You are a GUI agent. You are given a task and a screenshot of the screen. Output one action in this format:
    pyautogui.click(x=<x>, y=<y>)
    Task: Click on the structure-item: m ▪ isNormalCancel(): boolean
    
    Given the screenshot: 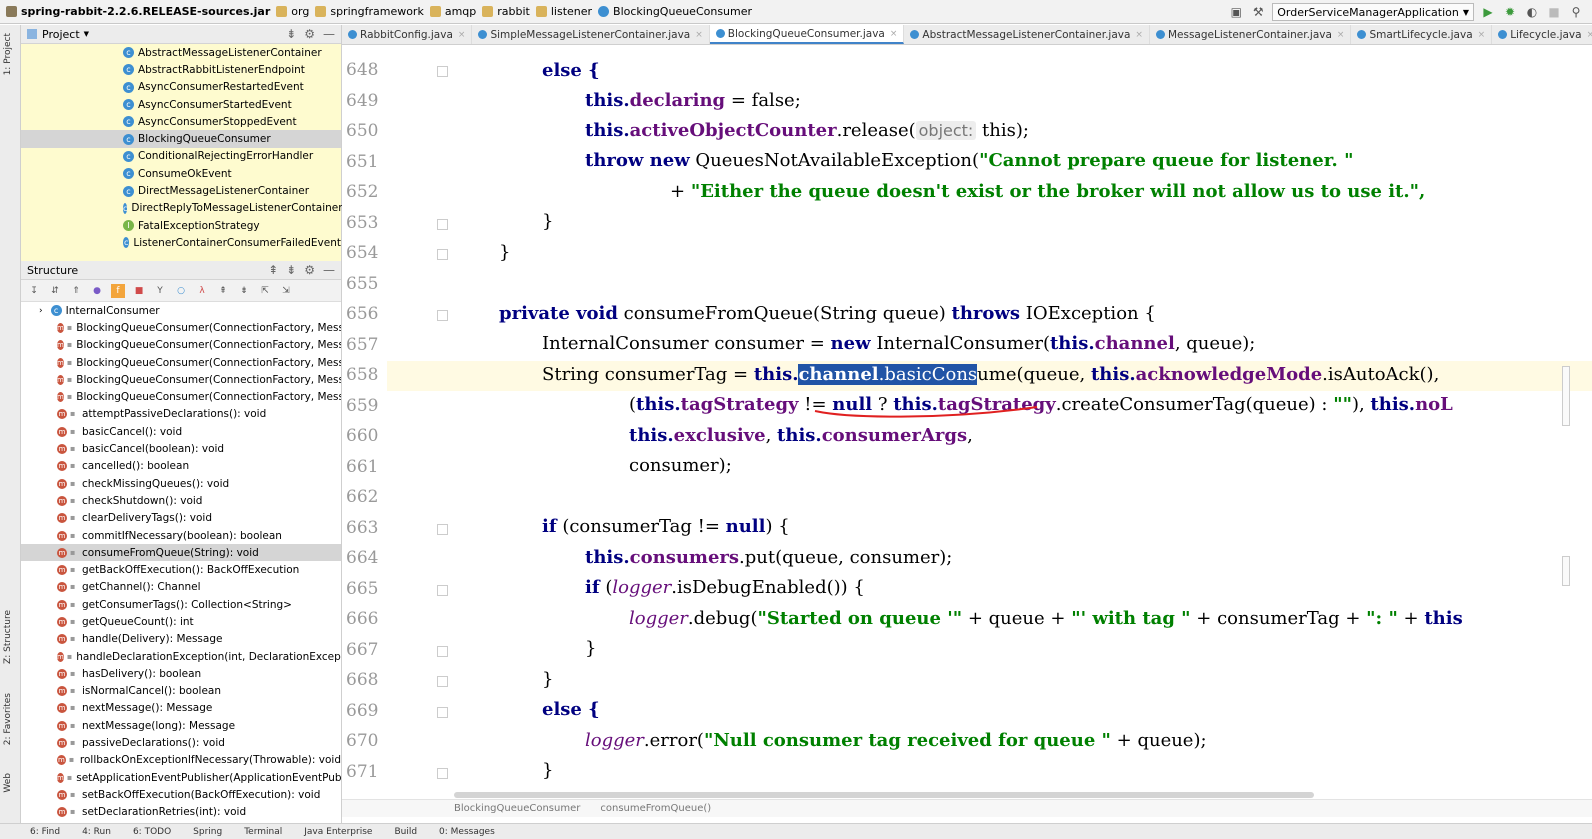 What is the action you would take?
    pyautogui.click(x=181, y=691)
    